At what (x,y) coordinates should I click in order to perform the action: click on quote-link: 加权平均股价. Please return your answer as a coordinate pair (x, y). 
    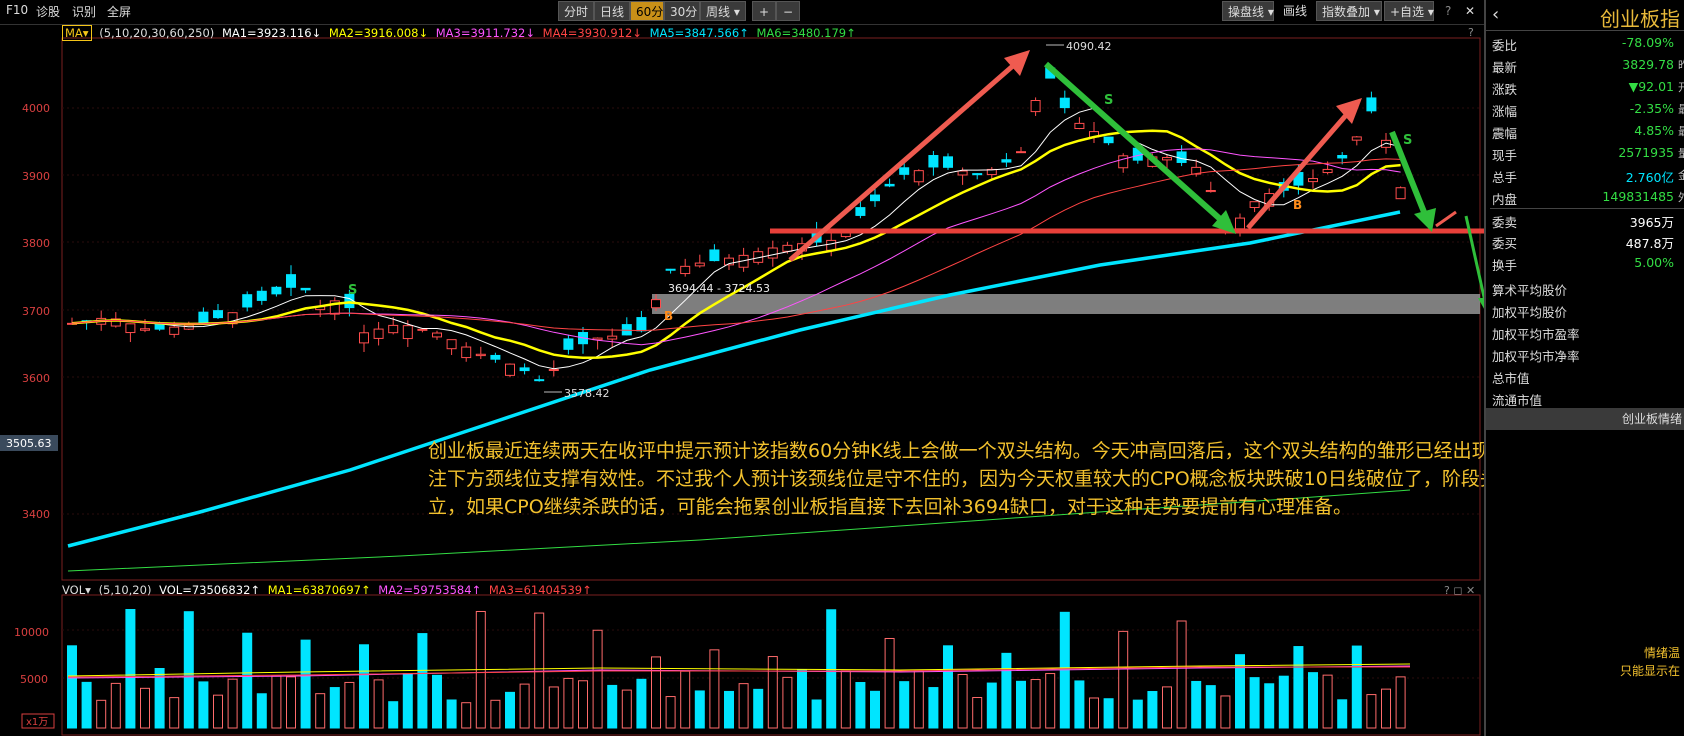
    Looking at the image, I should click on (1529, 311).